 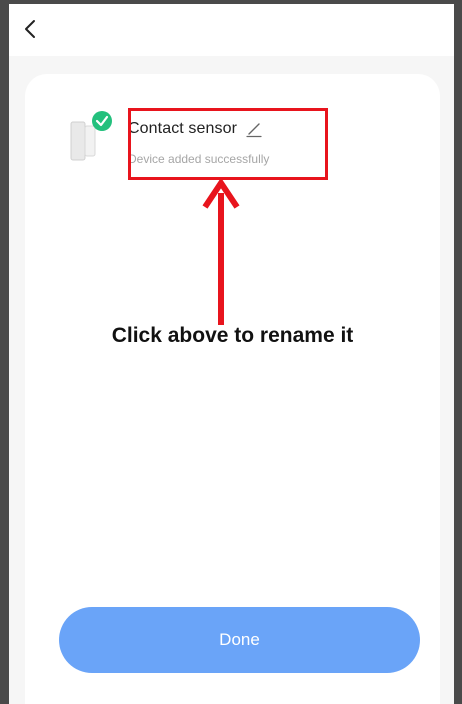 I want to click on rename-highlight-box, so click(x=228, y=144).